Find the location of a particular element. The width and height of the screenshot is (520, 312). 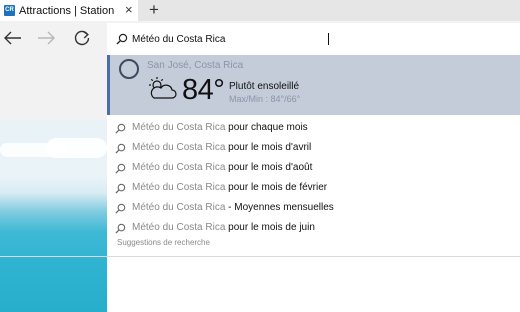

suggestion-text: Météo du Costa Rica pour le mois d'avril is located at coordinates (221, 147).